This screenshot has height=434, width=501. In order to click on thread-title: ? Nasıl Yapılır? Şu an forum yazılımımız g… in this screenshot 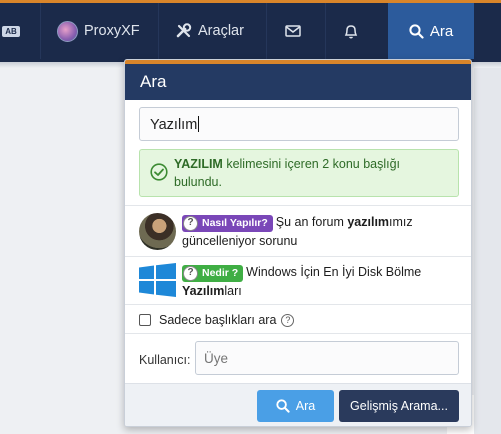, I will do `click(322, 231)`.